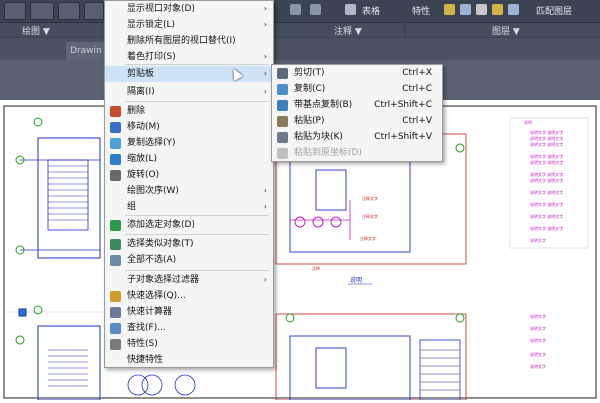  I want to click on submenu-item-copy-base: 带基点复制(B) Ctrl+Shift+C, so click(357, 105).